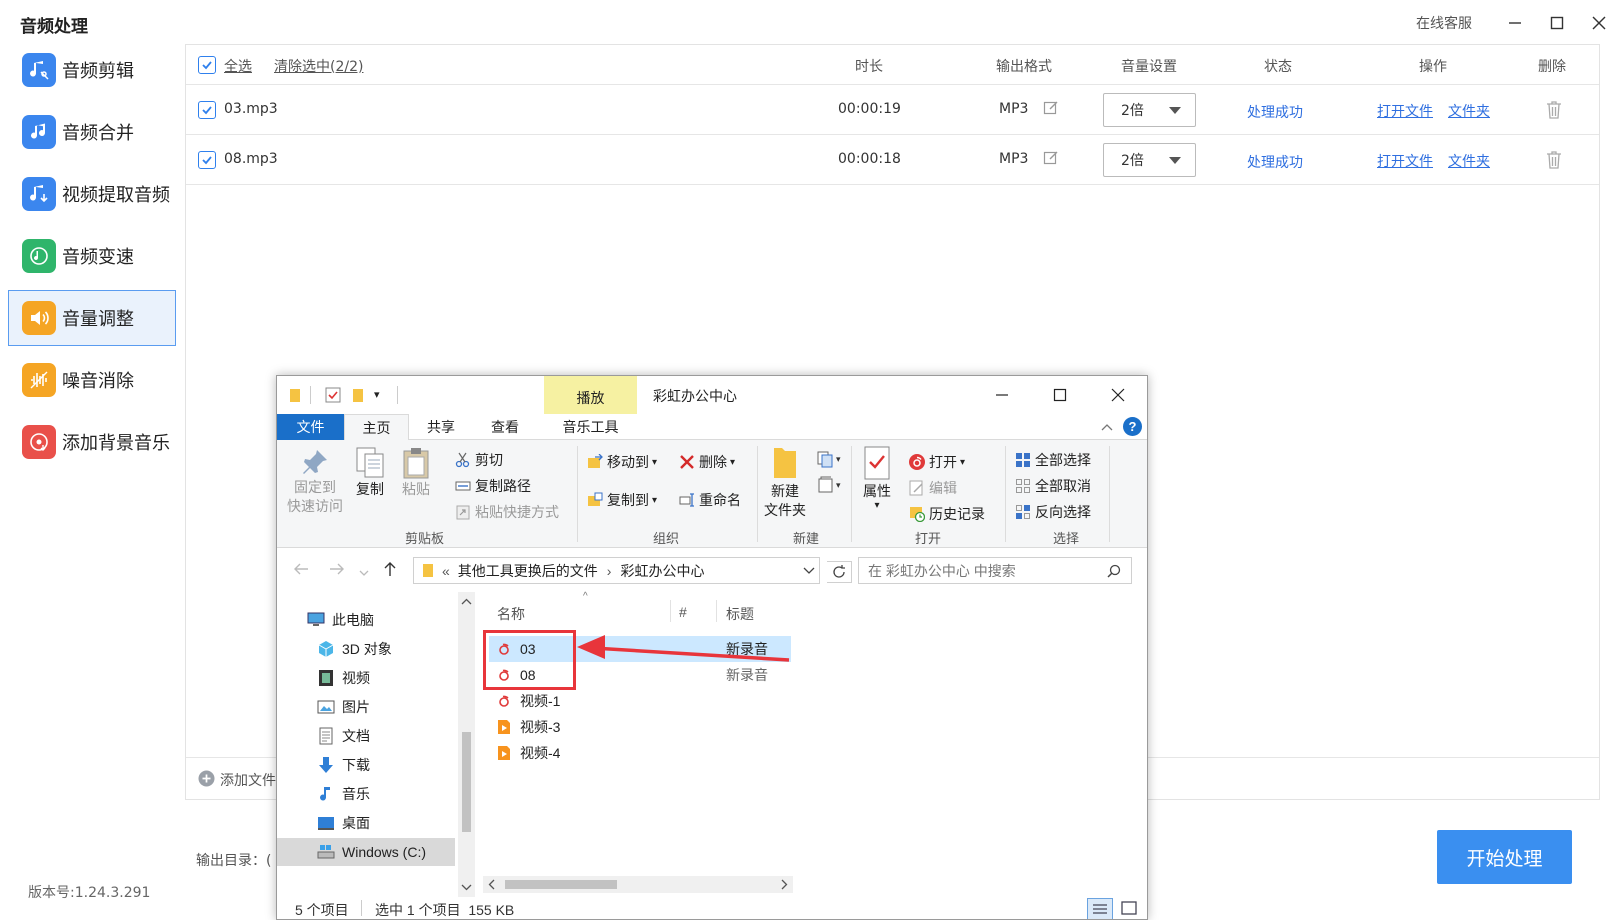  What do you see at coordinates (366, 649) in the screenshot?
I see `nav-item-3d-objects: 3D 对象` at bounding box center [366, 649].